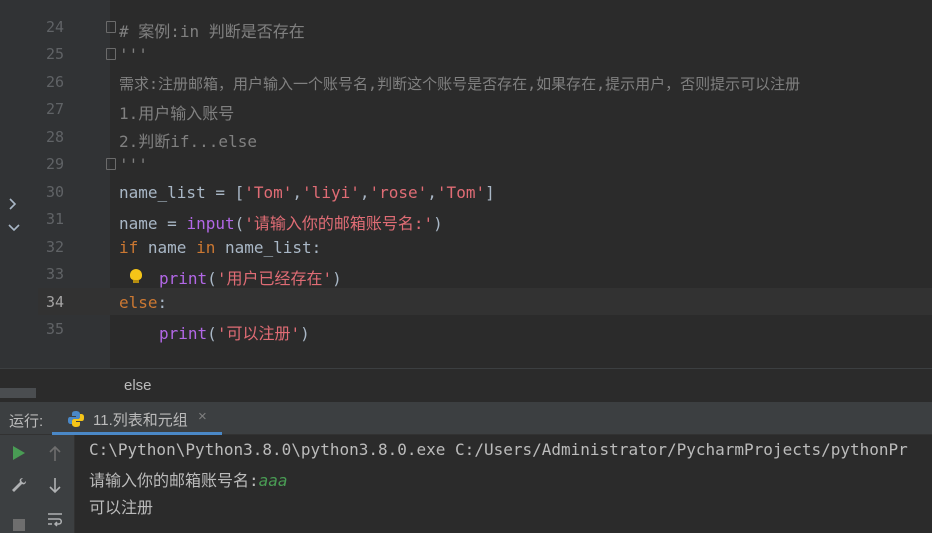 The height and width of the screenshot is (533, 932). I want to click on line-number: 31, so click(54, 219).